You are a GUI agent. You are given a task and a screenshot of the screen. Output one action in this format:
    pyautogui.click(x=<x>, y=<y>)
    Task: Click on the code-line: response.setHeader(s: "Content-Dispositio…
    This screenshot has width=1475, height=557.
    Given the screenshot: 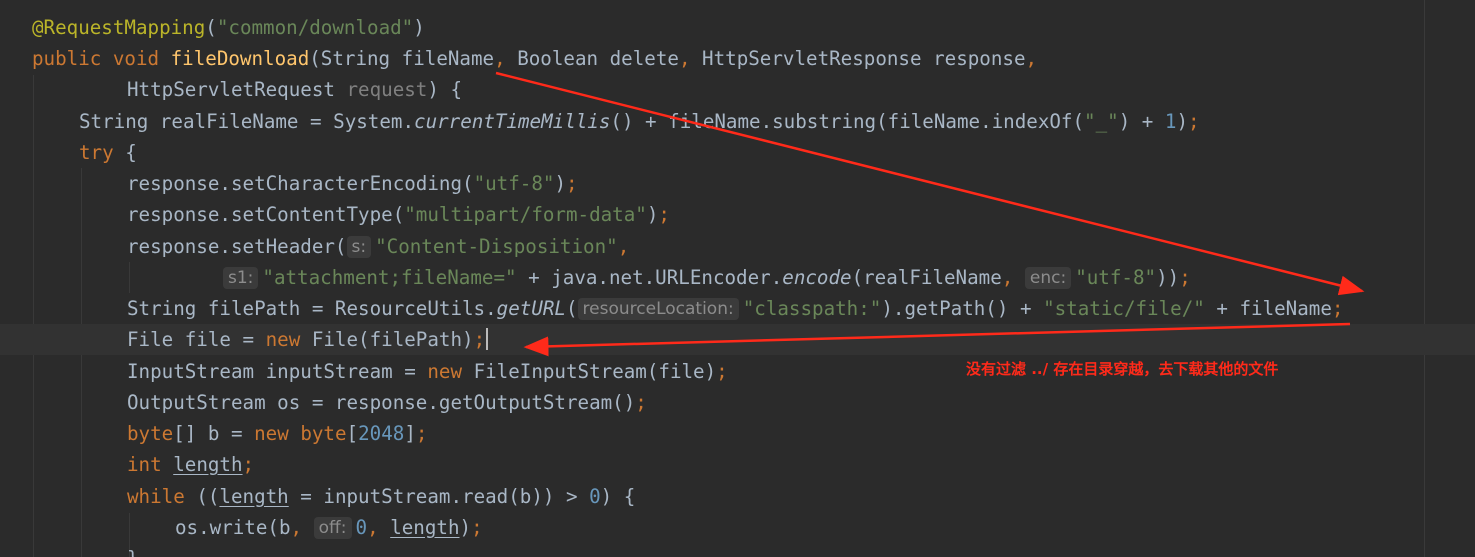 What is the action you would take?
    pyautogui.click(x=378, y=246)
    